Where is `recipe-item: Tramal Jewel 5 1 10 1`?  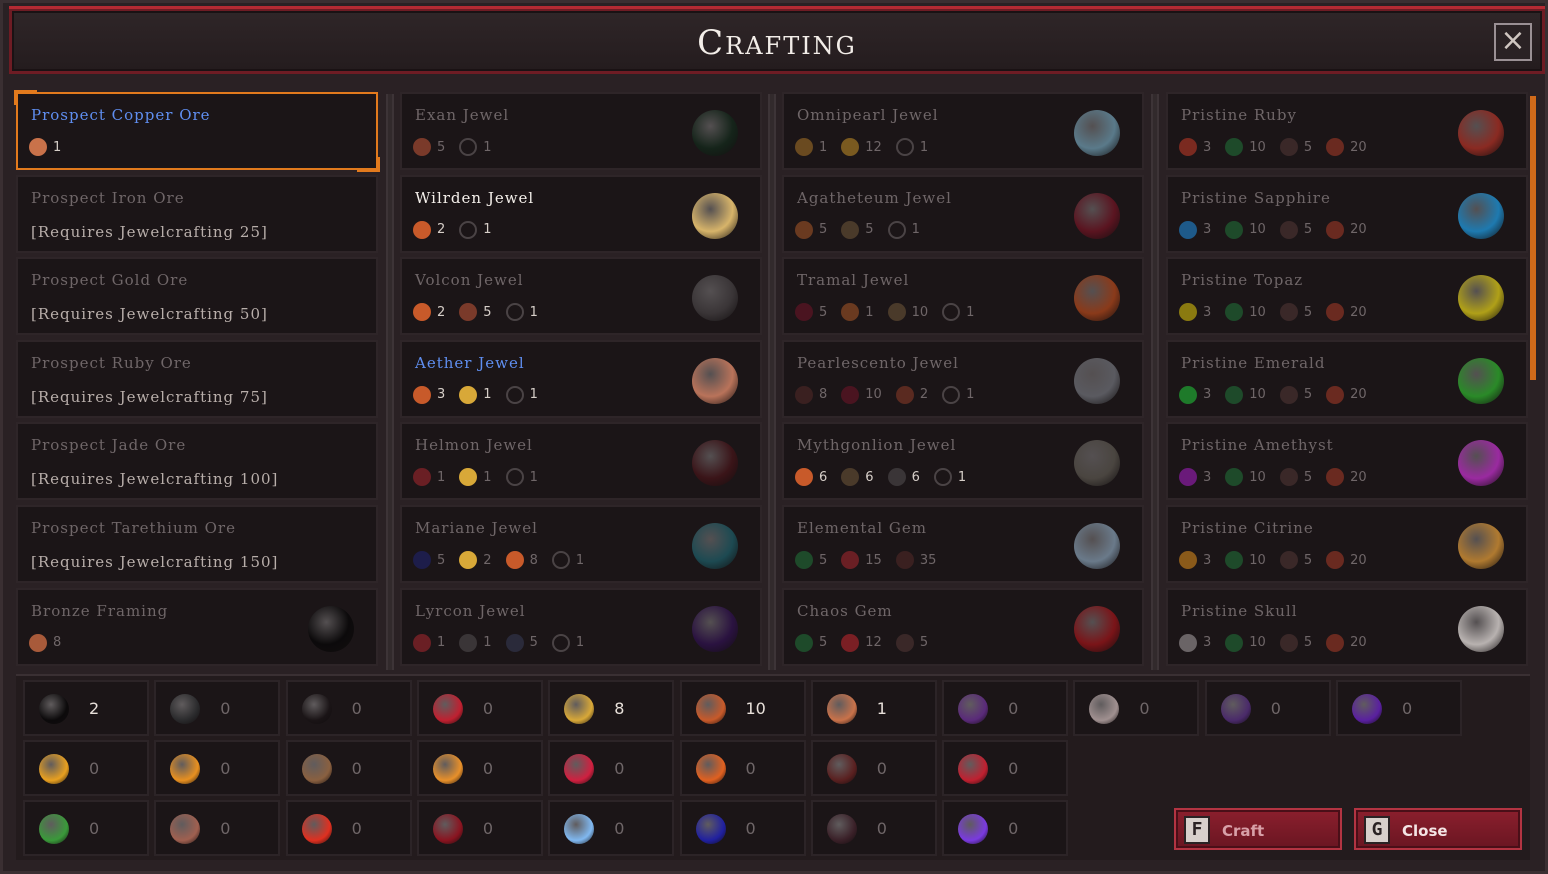 recipe-item: Tramal Jewel 5 1 10 1 is located at coordinates (963, 296).